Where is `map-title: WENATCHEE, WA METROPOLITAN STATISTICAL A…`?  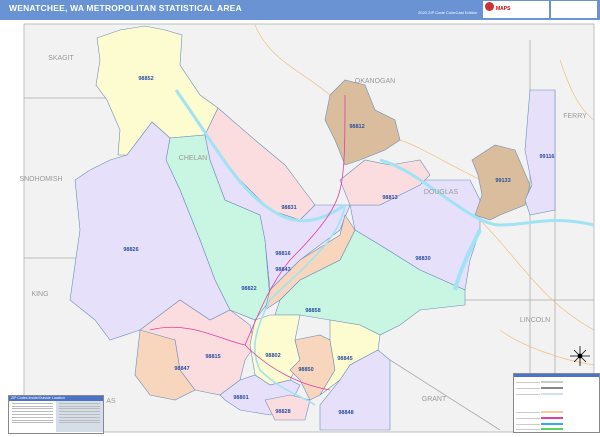 map-title: WENATCHEE, WA METROPOLITAN STATISTICAL A… is located at coordinates (125, 8).